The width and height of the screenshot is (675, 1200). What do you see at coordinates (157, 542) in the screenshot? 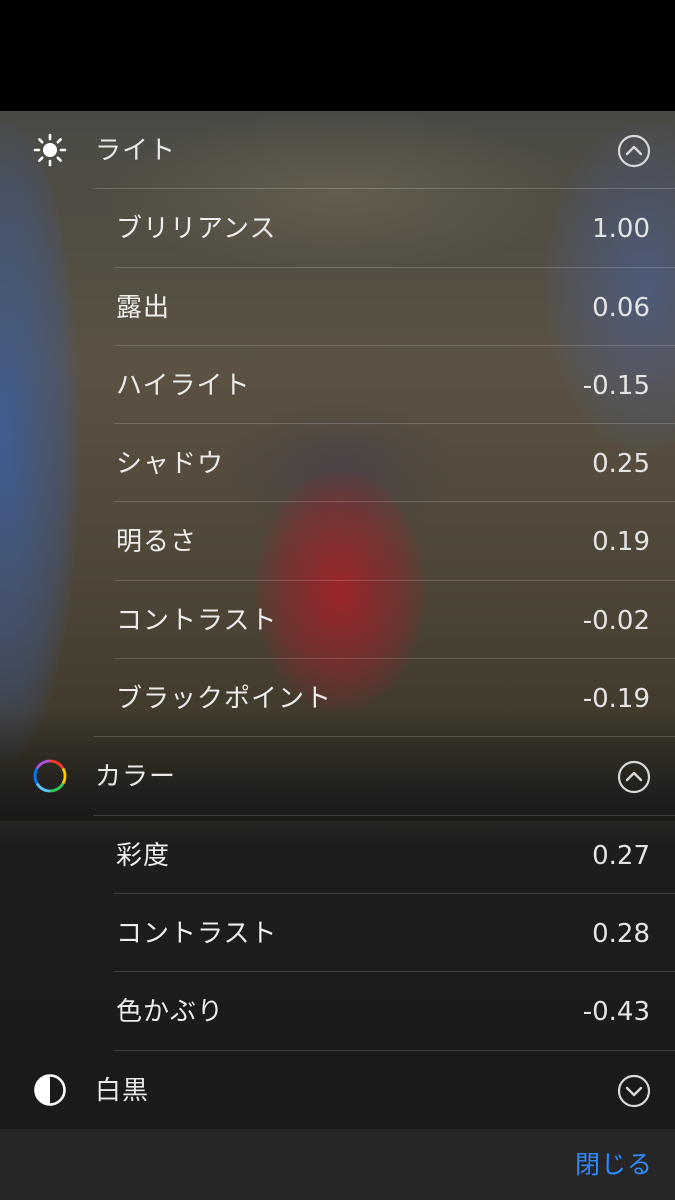
I see `adjustment-label: 明るさ` at bounding box center [157, 542].